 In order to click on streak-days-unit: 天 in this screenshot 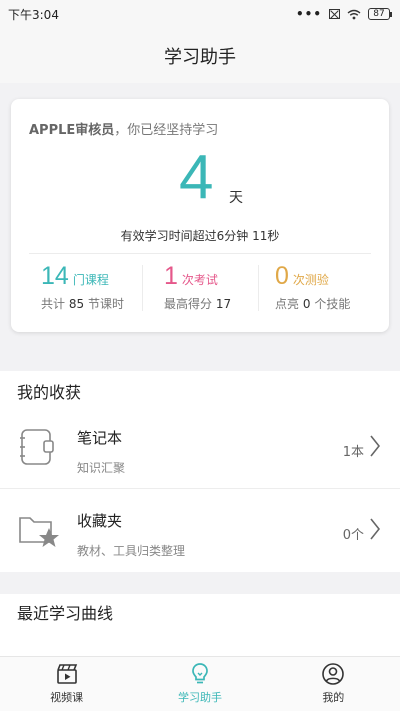, I will do `click(236, 198)`.